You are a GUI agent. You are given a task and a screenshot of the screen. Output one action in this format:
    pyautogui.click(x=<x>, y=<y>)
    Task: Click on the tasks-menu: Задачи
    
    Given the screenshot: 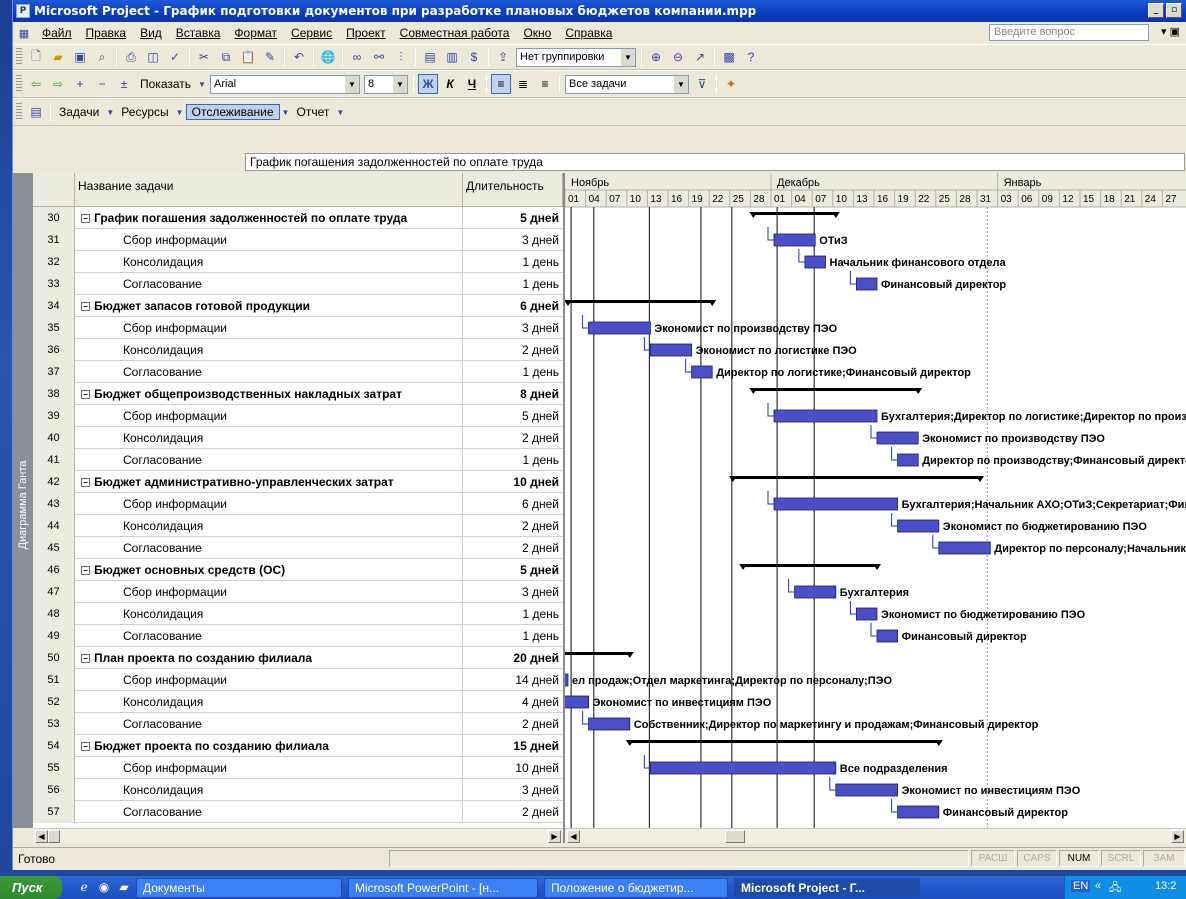 What is the action you would take?
    pyautogui.click(x=79, y=112)
    